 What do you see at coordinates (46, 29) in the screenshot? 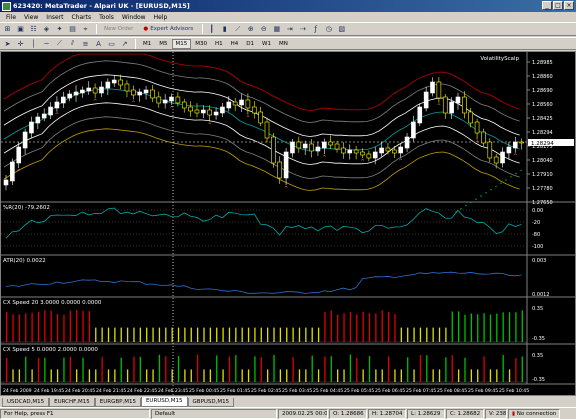
I see `data-window-icon: ◈` at bounding box center [46, 29].